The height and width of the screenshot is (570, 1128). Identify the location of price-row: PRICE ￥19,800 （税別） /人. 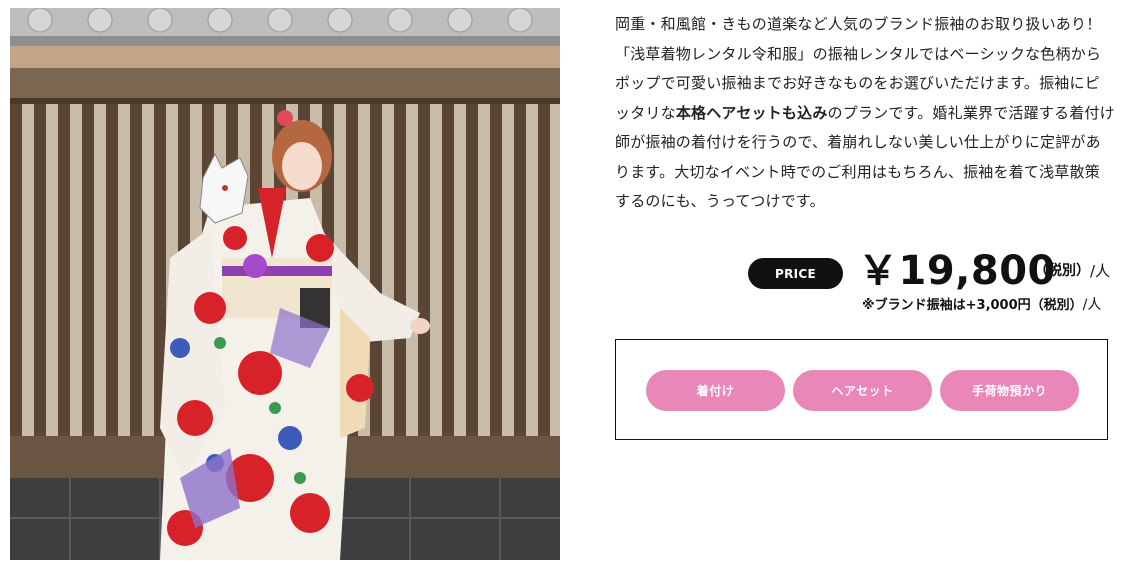
(933, 267).